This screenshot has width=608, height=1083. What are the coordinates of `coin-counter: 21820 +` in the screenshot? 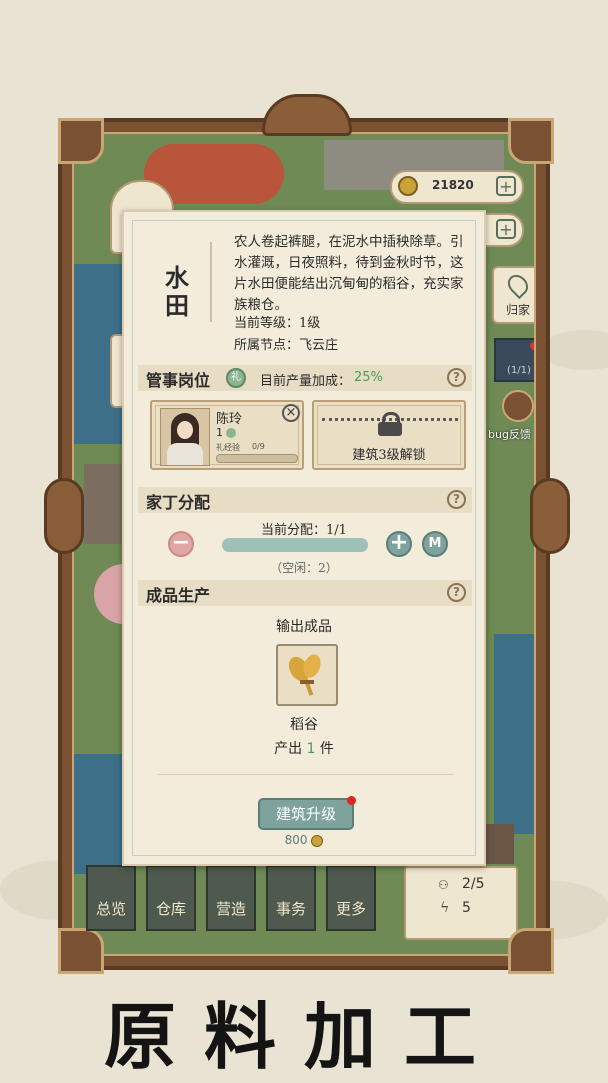 It's located at (457, 187).